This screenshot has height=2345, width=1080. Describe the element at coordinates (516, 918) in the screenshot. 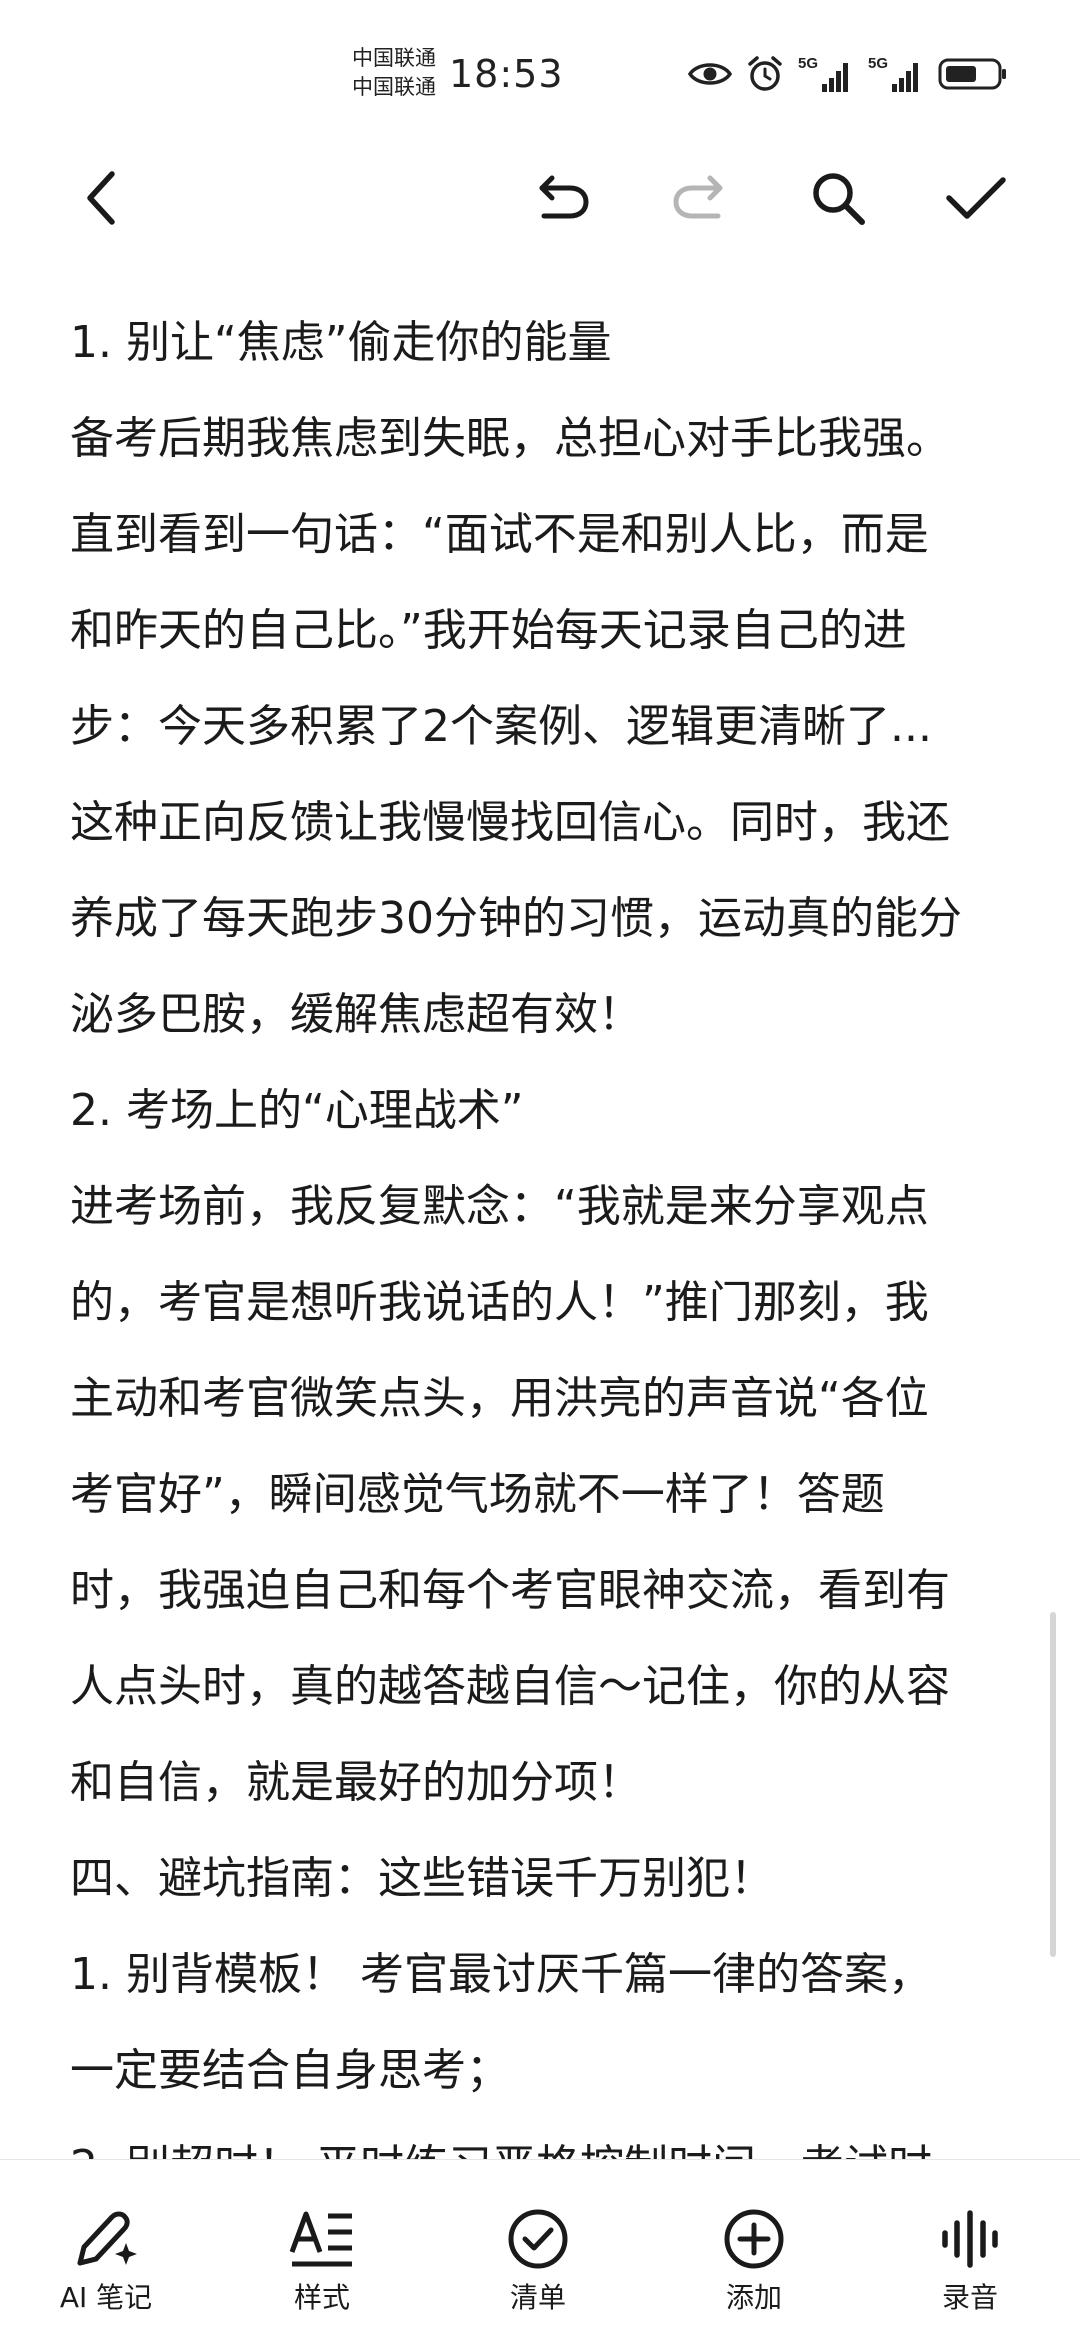

I see `note-line: 养成了每天跑步30分钟的习惯，运动真的能分` at that location.